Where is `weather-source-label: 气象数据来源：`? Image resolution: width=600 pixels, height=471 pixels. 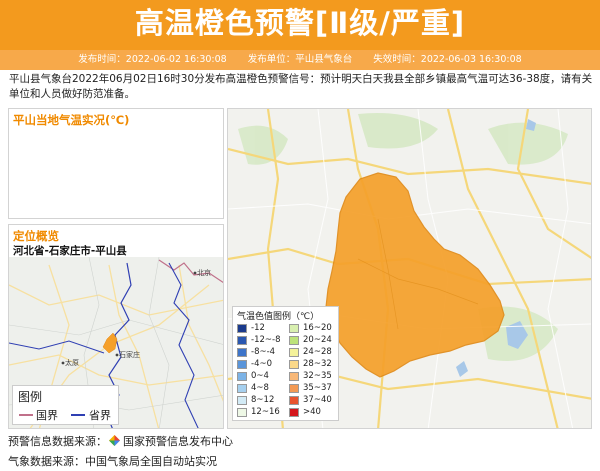 weather-source-label: 气象数据来源： is located at coordinates (46, 461).